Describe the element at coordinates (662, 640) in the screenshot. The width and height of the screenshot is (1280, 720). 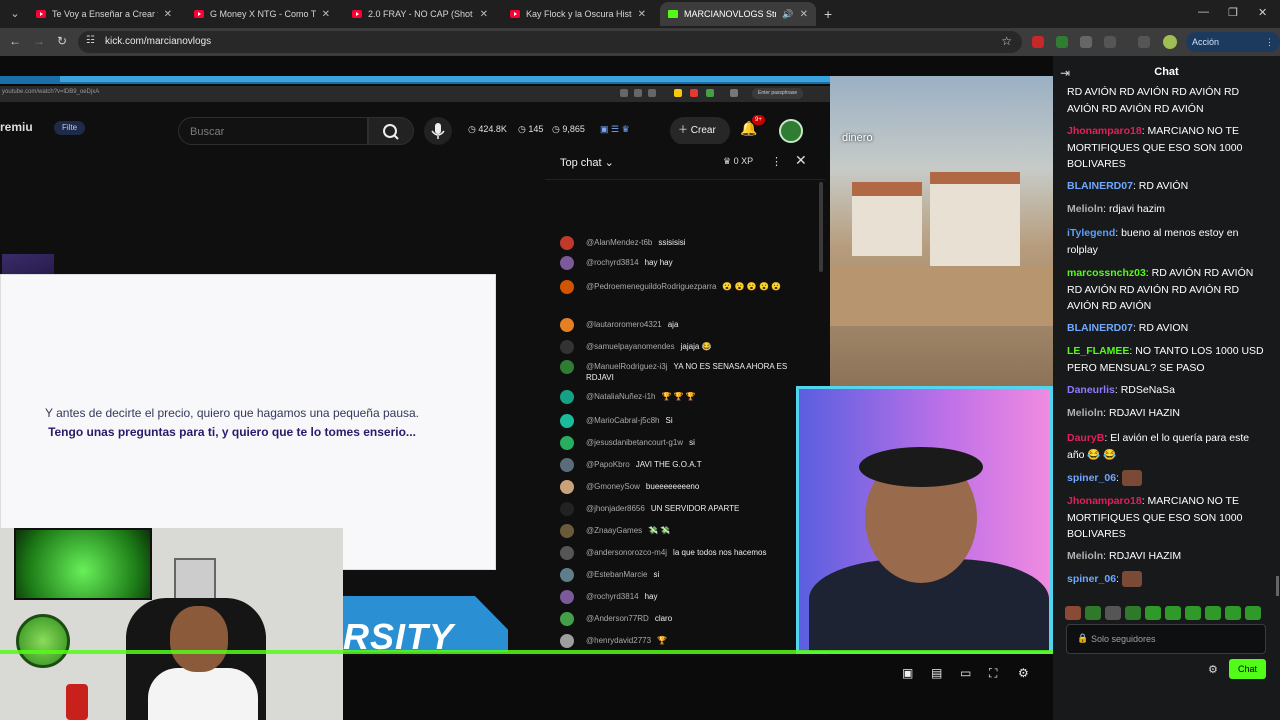
I see `message-text: 🏆` at that location.